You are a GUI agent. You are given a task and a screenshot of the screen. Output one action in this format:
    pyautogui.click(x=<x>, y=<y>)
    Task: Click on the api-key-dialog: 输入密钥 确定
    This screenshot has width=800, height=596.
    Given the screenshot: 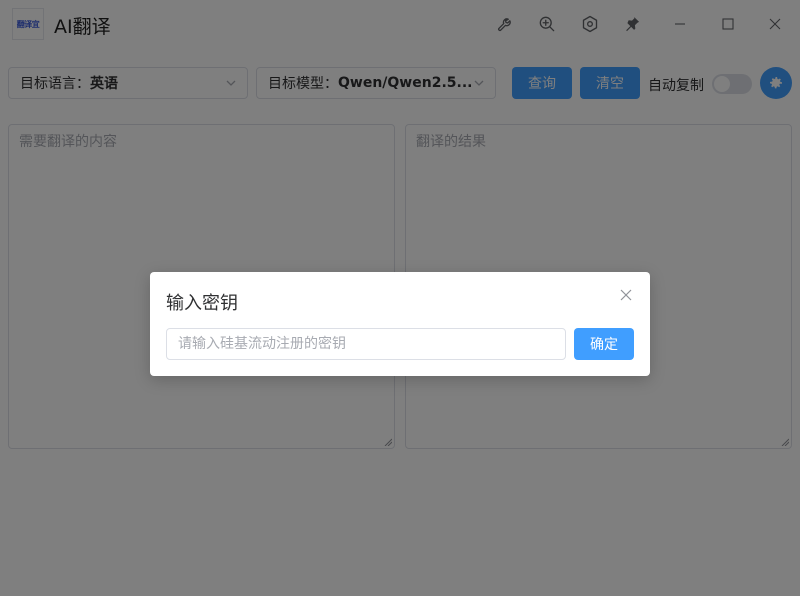 What is the action you would take?
    pyautogui.click(x=400, y=324)
    